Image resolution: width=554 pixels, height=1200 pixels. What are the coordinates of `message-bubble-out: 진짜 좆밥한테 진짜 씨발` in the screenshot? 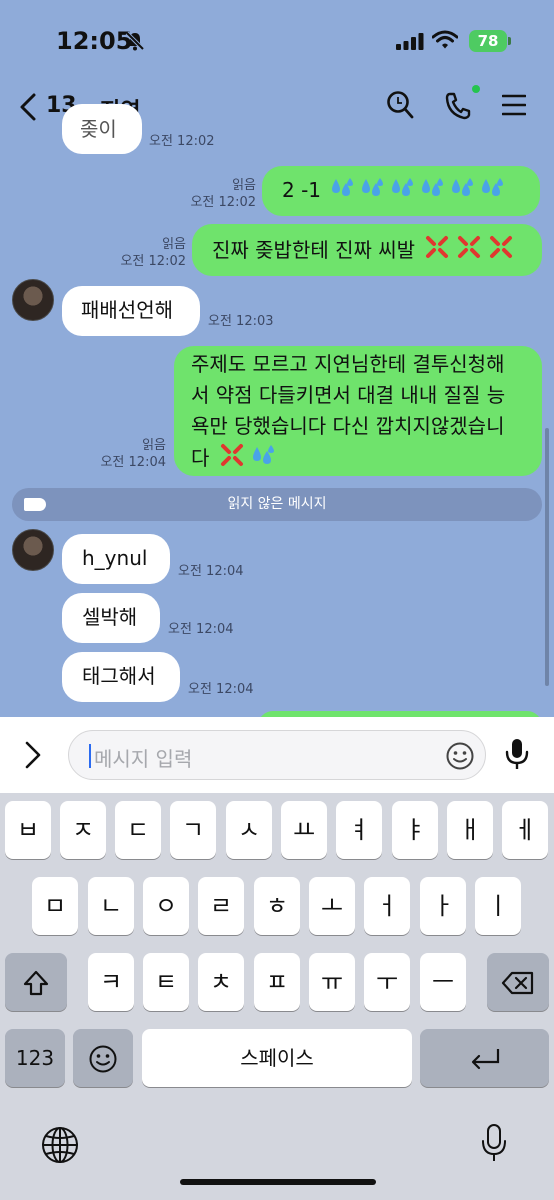 It's located at (367, 250).